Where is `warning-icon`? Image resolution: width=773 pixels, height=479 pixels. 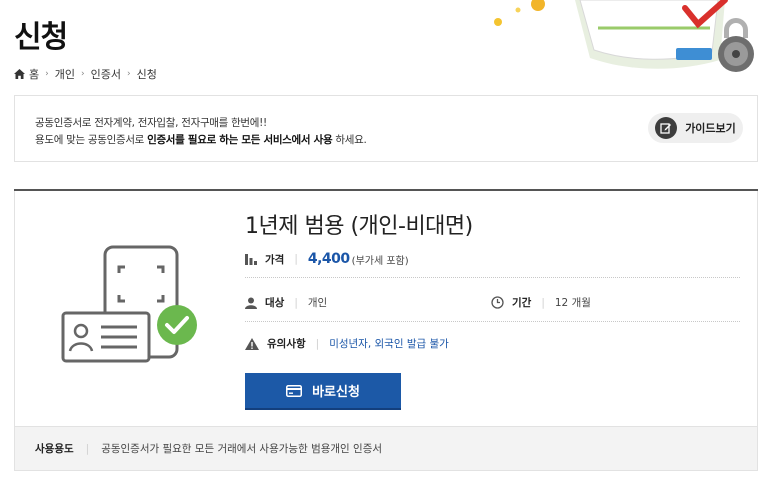
warning-icon is located at coordinates (252, 343).